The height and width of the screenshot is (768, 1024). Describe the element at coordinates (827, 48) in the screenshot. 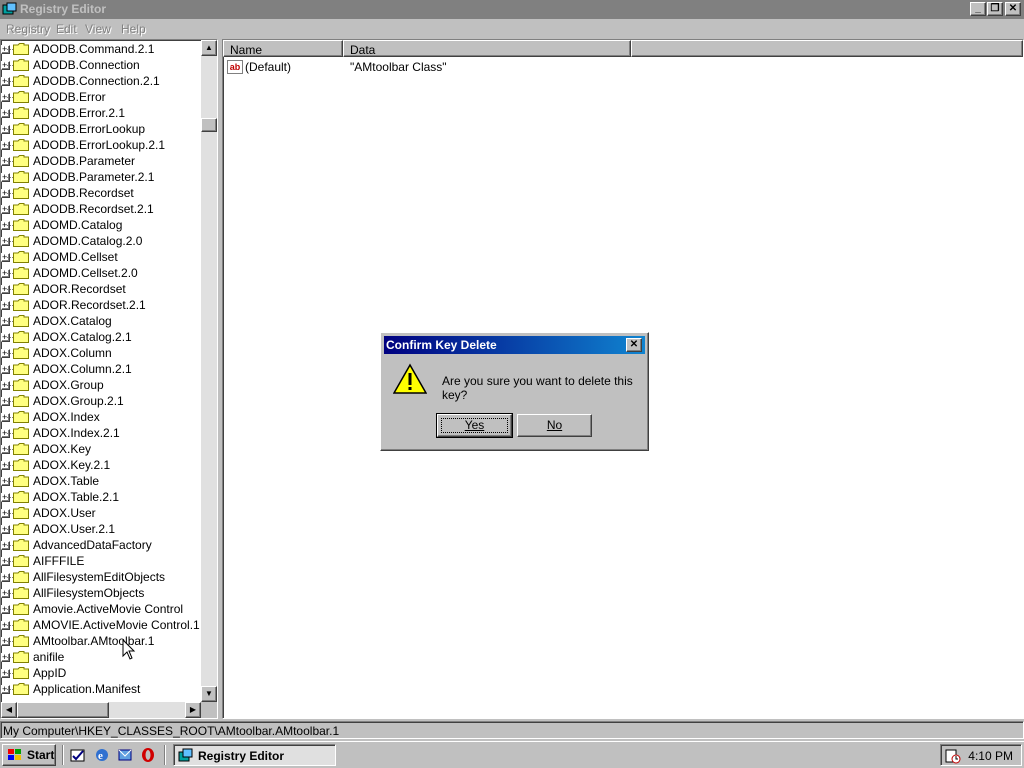

I see `column-header-empty` at that location.